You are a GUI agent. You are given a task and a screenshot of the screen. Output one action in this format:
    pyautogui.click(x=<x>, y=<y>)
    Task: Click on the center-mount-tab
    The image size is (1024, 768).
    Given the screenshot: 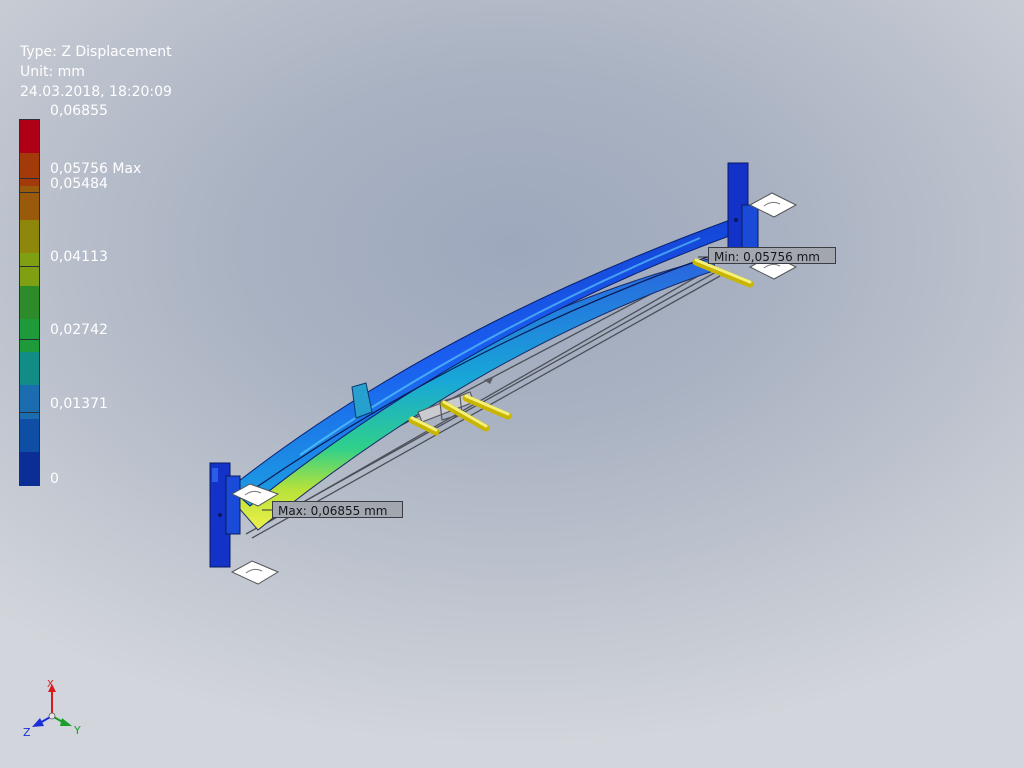 What is the action you would take?
    pyautogui.click(x=362, y=400)
    